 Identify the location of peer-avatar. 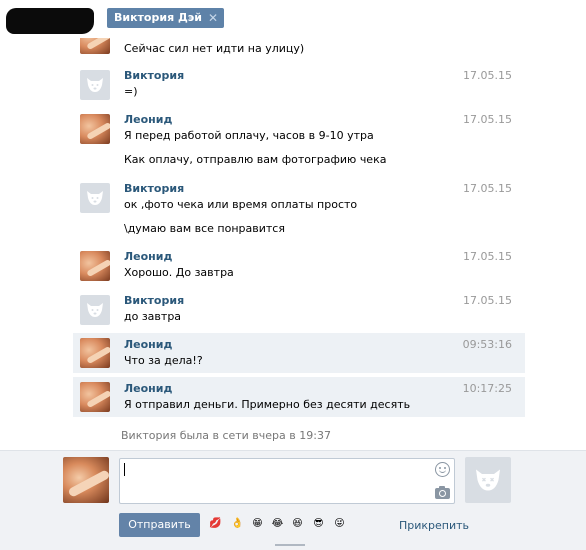
(488, 480).